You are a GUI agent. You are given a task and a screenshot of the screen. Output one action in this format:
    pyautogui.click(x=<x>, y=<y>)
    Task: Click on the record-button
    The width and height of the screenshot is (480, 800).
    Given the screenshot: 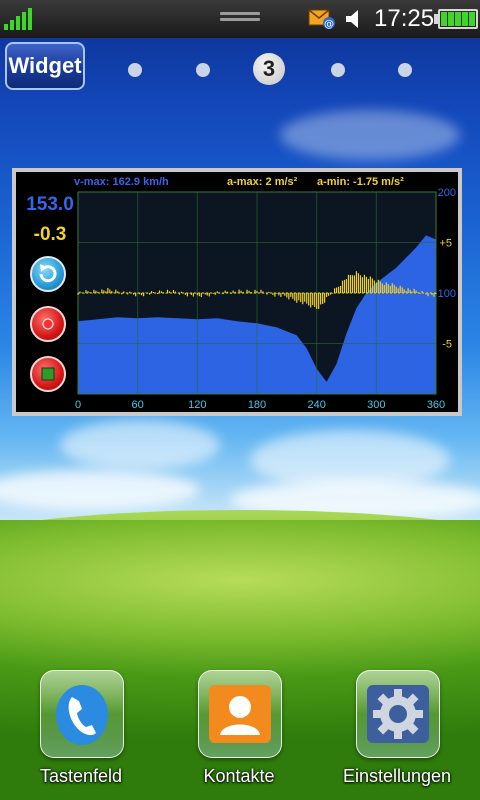 What is the action you would take?
    pyautogui.click(x=48, y=324)
    